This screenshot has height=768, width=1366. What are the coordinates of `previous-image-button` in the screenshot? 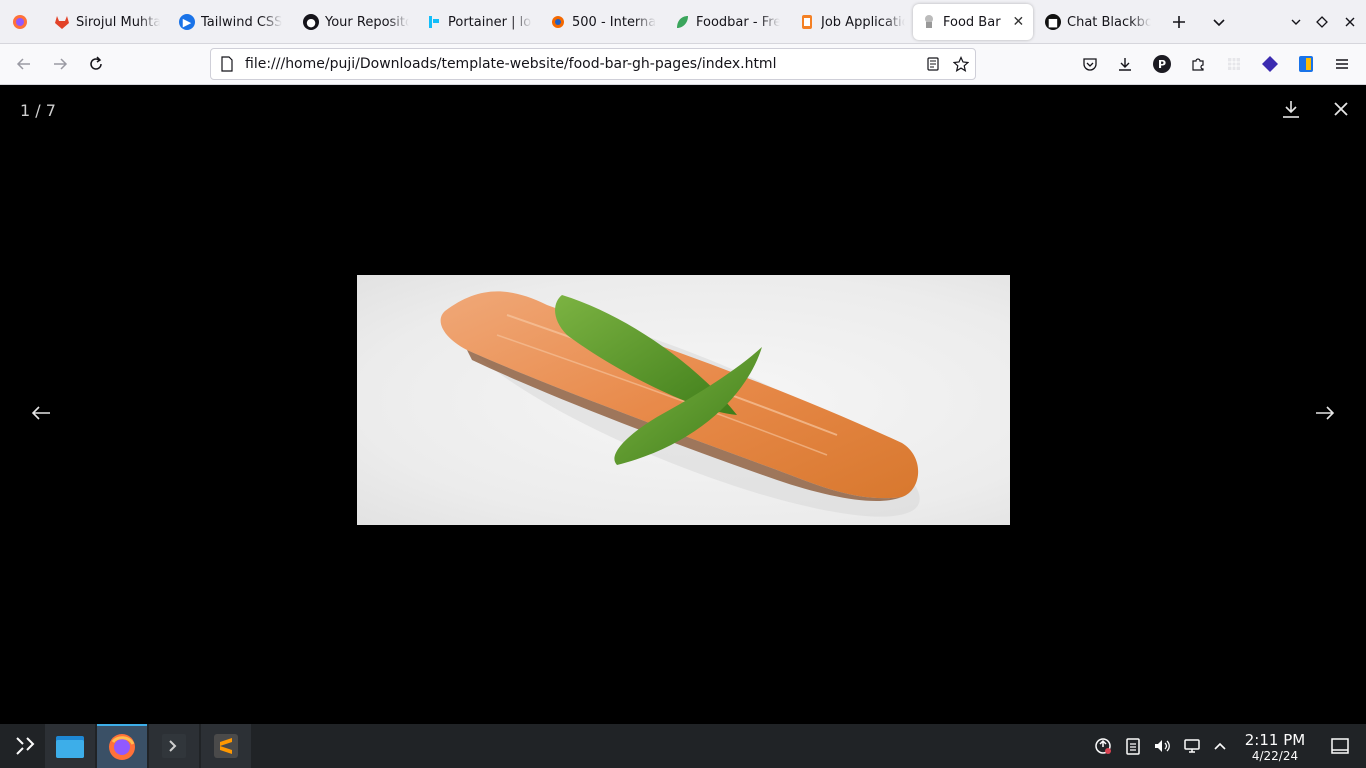 It's located at (41, 413).